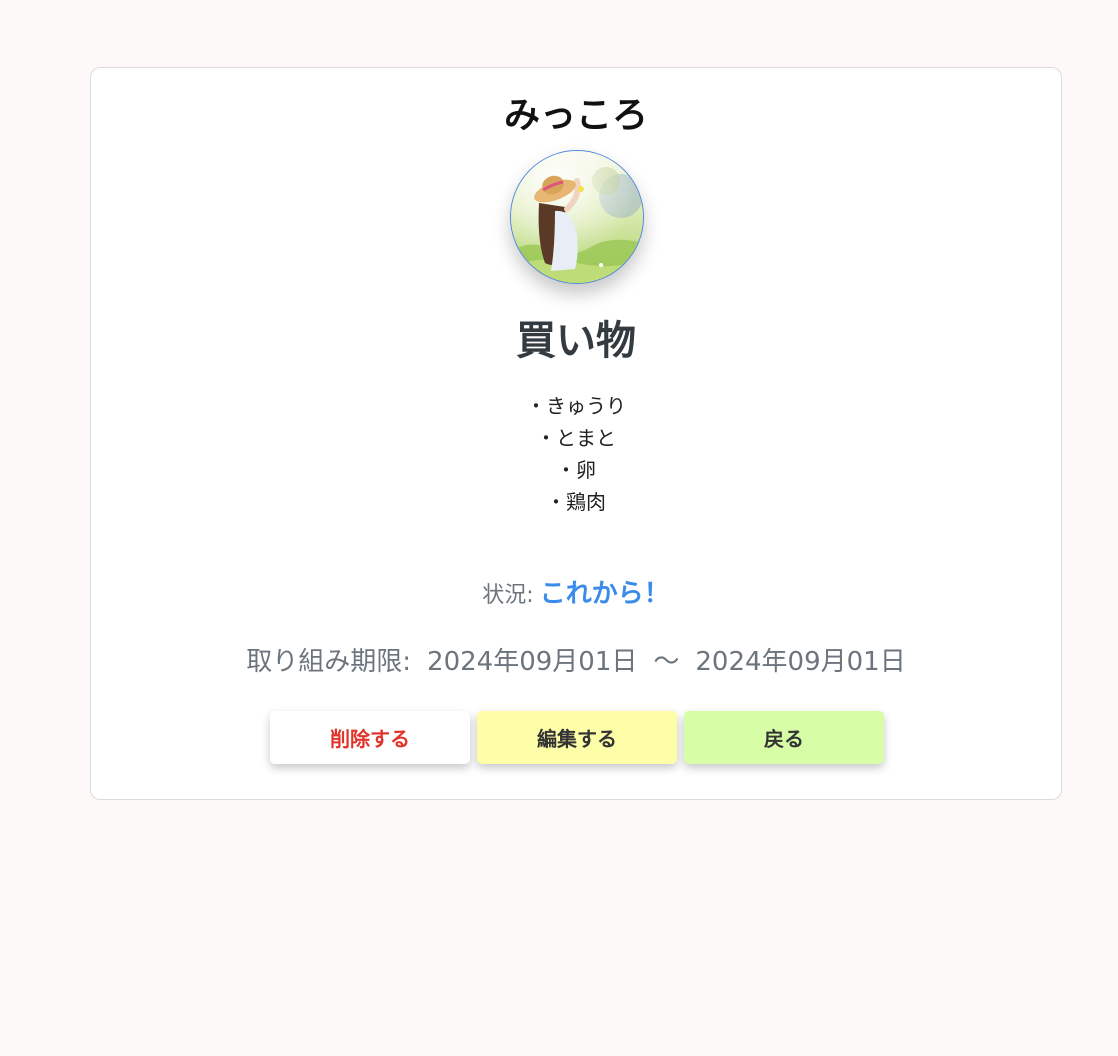 The image size is (1118, 1056). What do you see at coordinates (604, 594) in the screenshot?
I see `status-badge: これから！` at bounding box center [604, 594].